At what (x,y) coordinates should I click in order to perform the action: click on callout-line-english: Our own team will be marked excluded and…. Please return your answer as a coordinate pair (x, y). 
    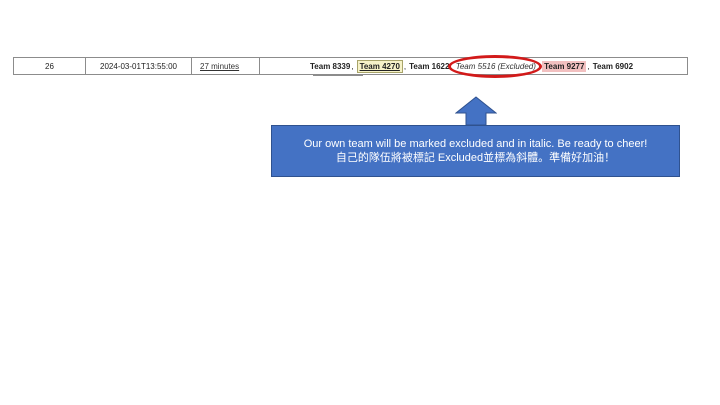
    Looking at the image, I should click on (475, 144).